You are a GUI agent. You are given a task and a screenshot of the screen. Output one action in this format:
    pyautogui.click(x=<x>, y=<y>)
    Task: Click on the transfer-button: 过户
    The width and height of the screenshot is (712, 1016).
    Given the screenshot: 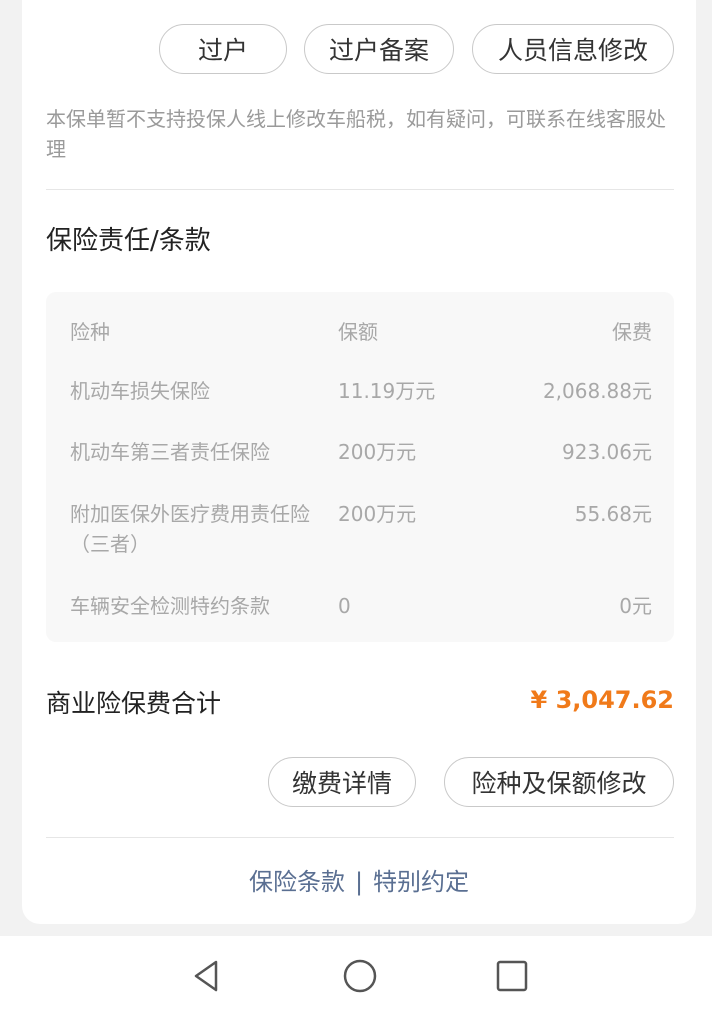 What is the action you would take?
    pyautogui.click(x=223, y=49)
    